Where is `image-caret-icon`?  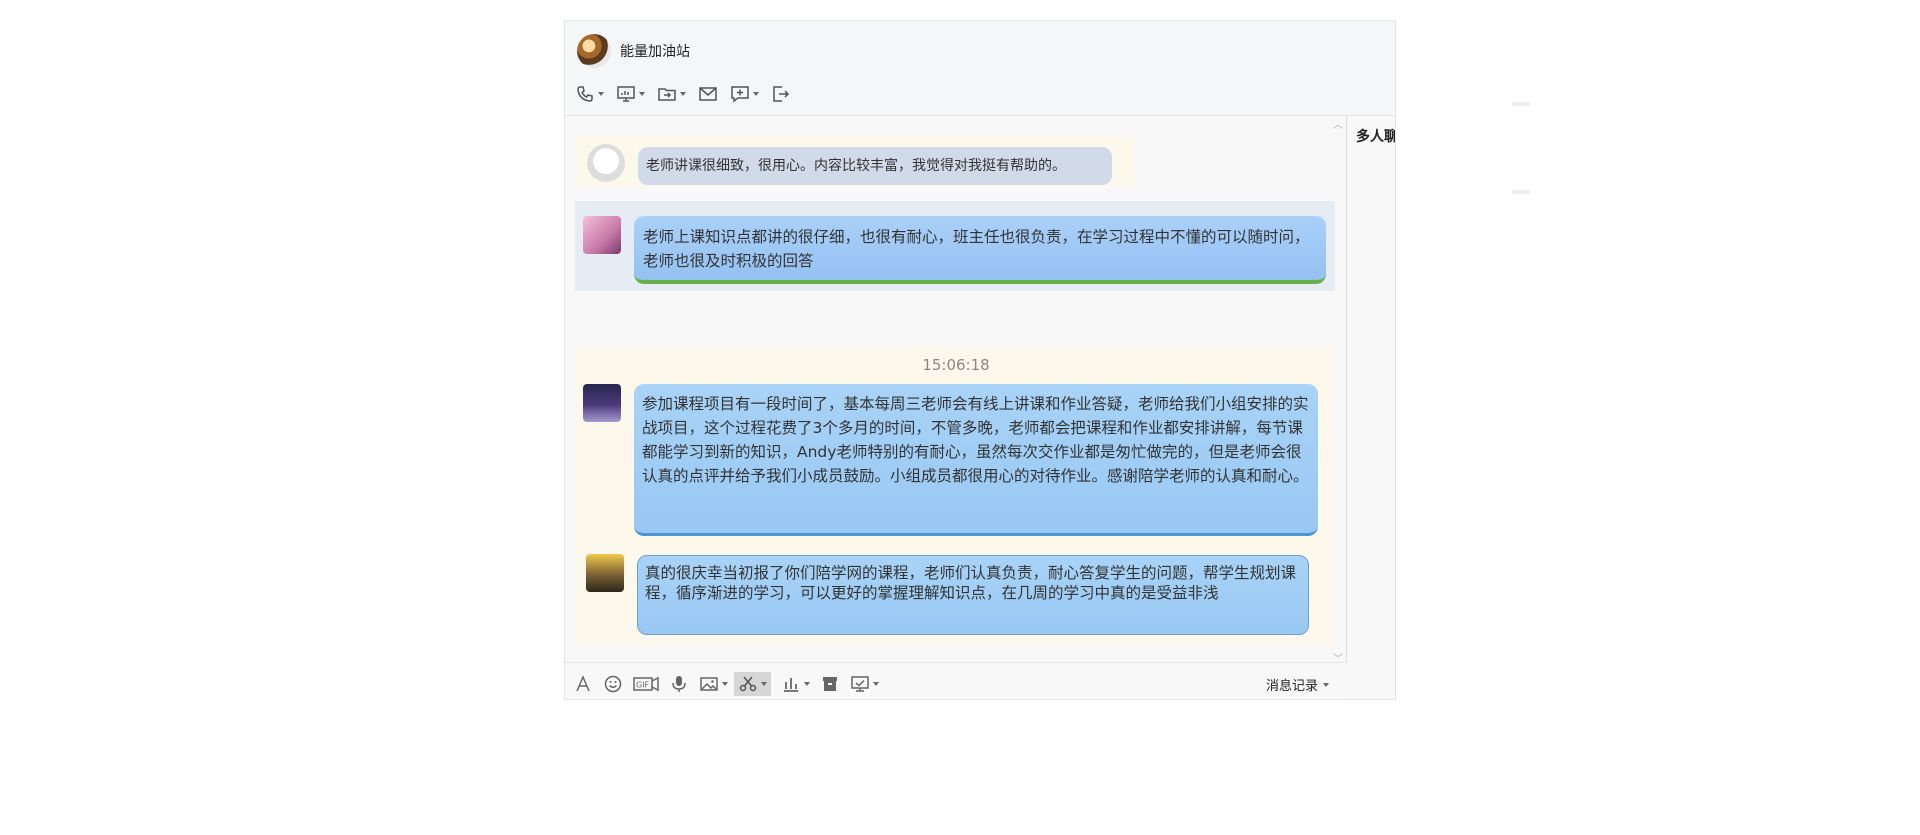 image-caret-icon is located at coordinates (725, 684).